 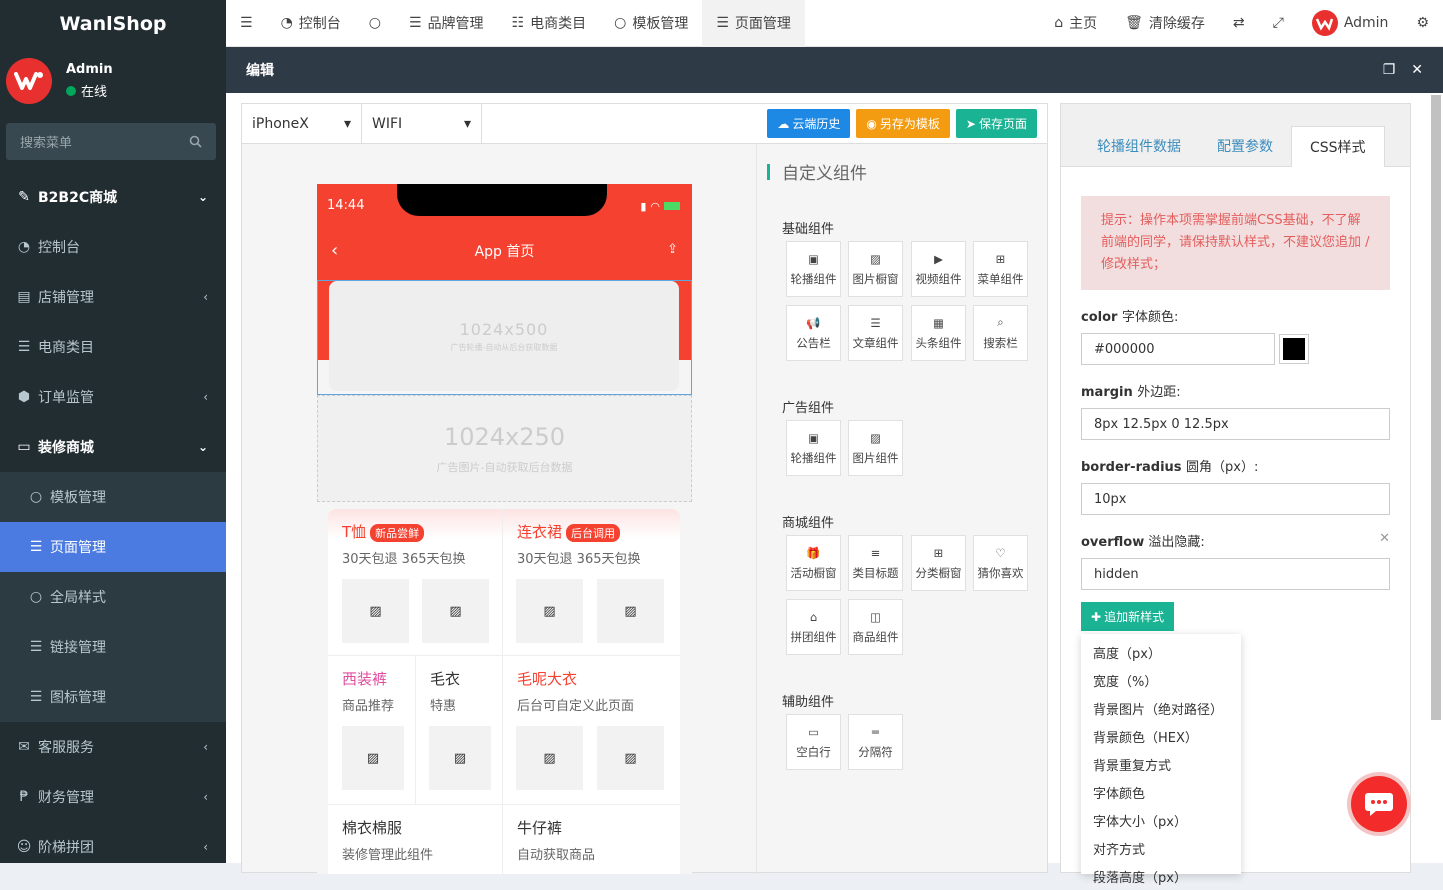 What do you see at coordinates (813, 617) in the screenshot?
I see `bag-icon: ⌂` at bounding box center [813, 617].